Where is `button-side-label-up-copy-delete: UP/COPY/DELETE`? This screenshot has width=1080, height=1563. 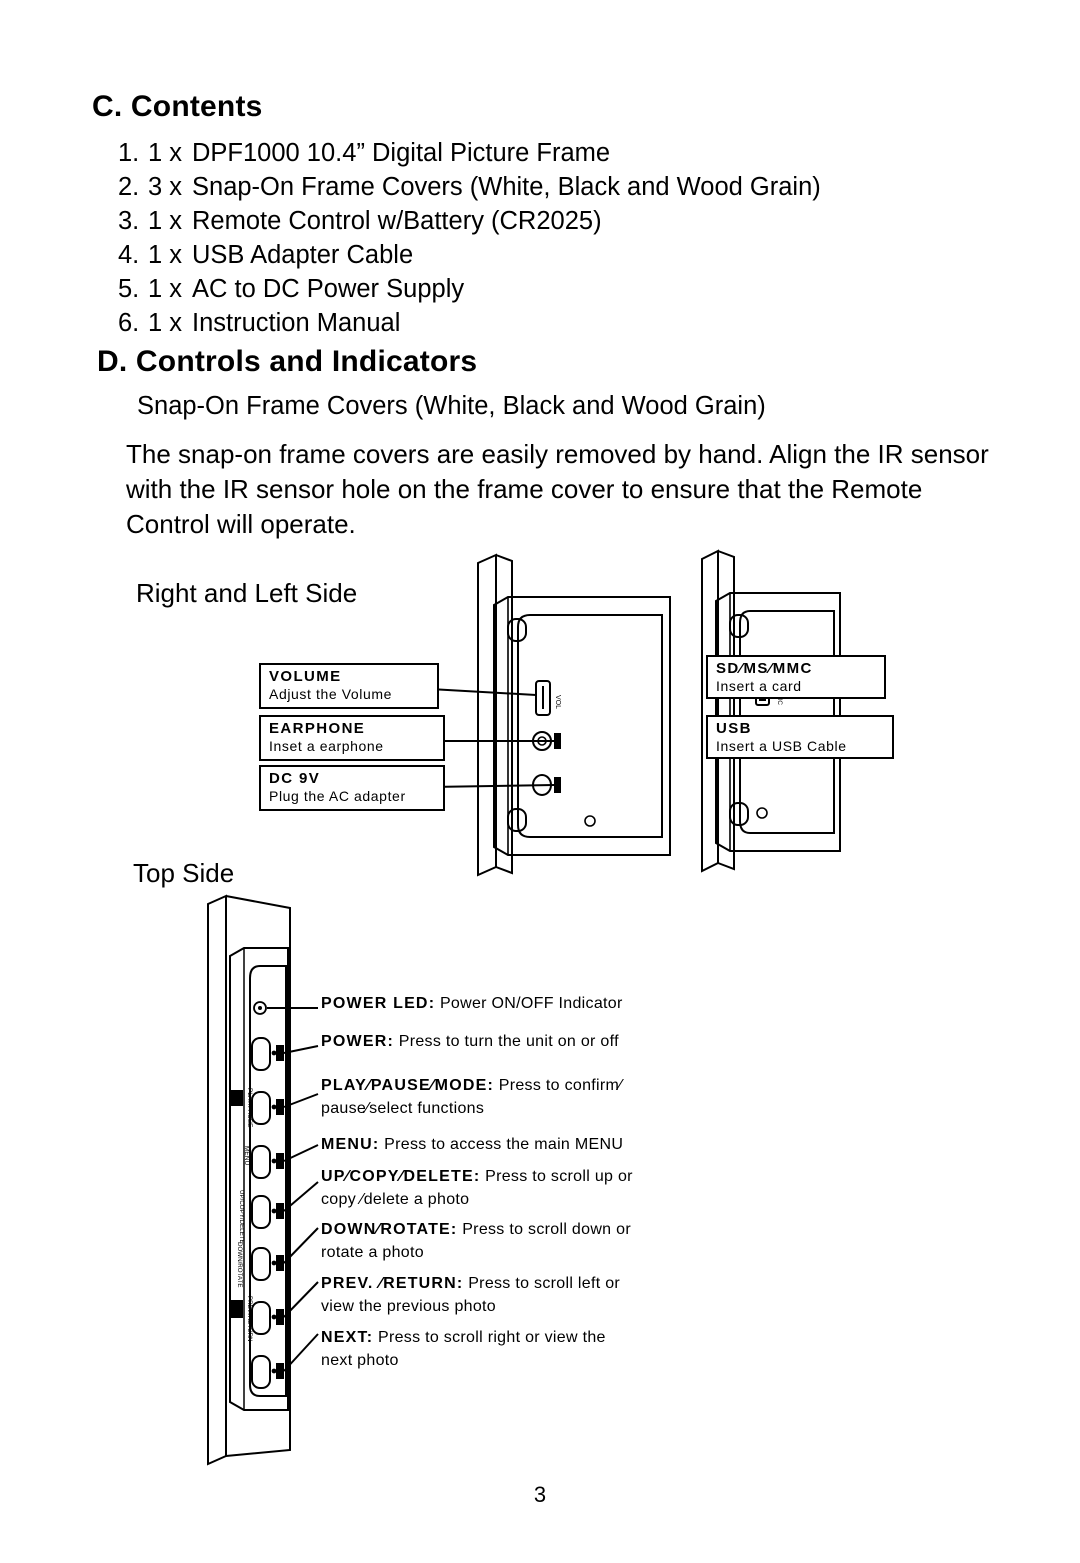
button-side-label-up-copy-delete: UP/COPY/DELETE is located at coordinates (241, 1217).